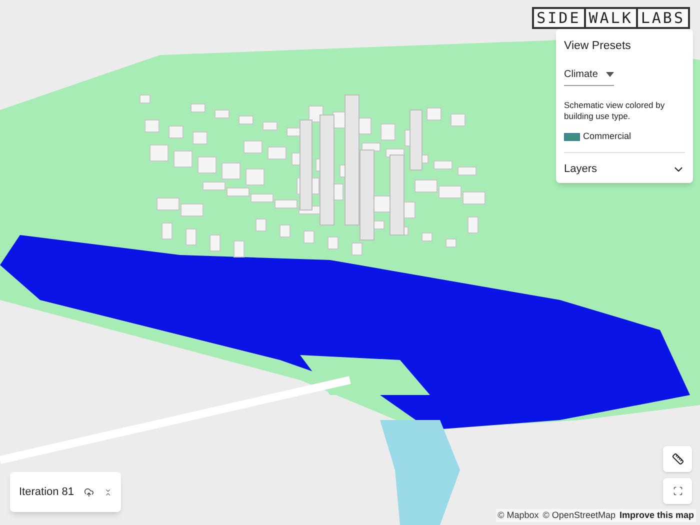 The height and width of the screenshot is (525, 700). Describe the element at coordinates (579, 515) in the screenshot. I see `openstreetmap-link: © OpenStreetMap` at that location.